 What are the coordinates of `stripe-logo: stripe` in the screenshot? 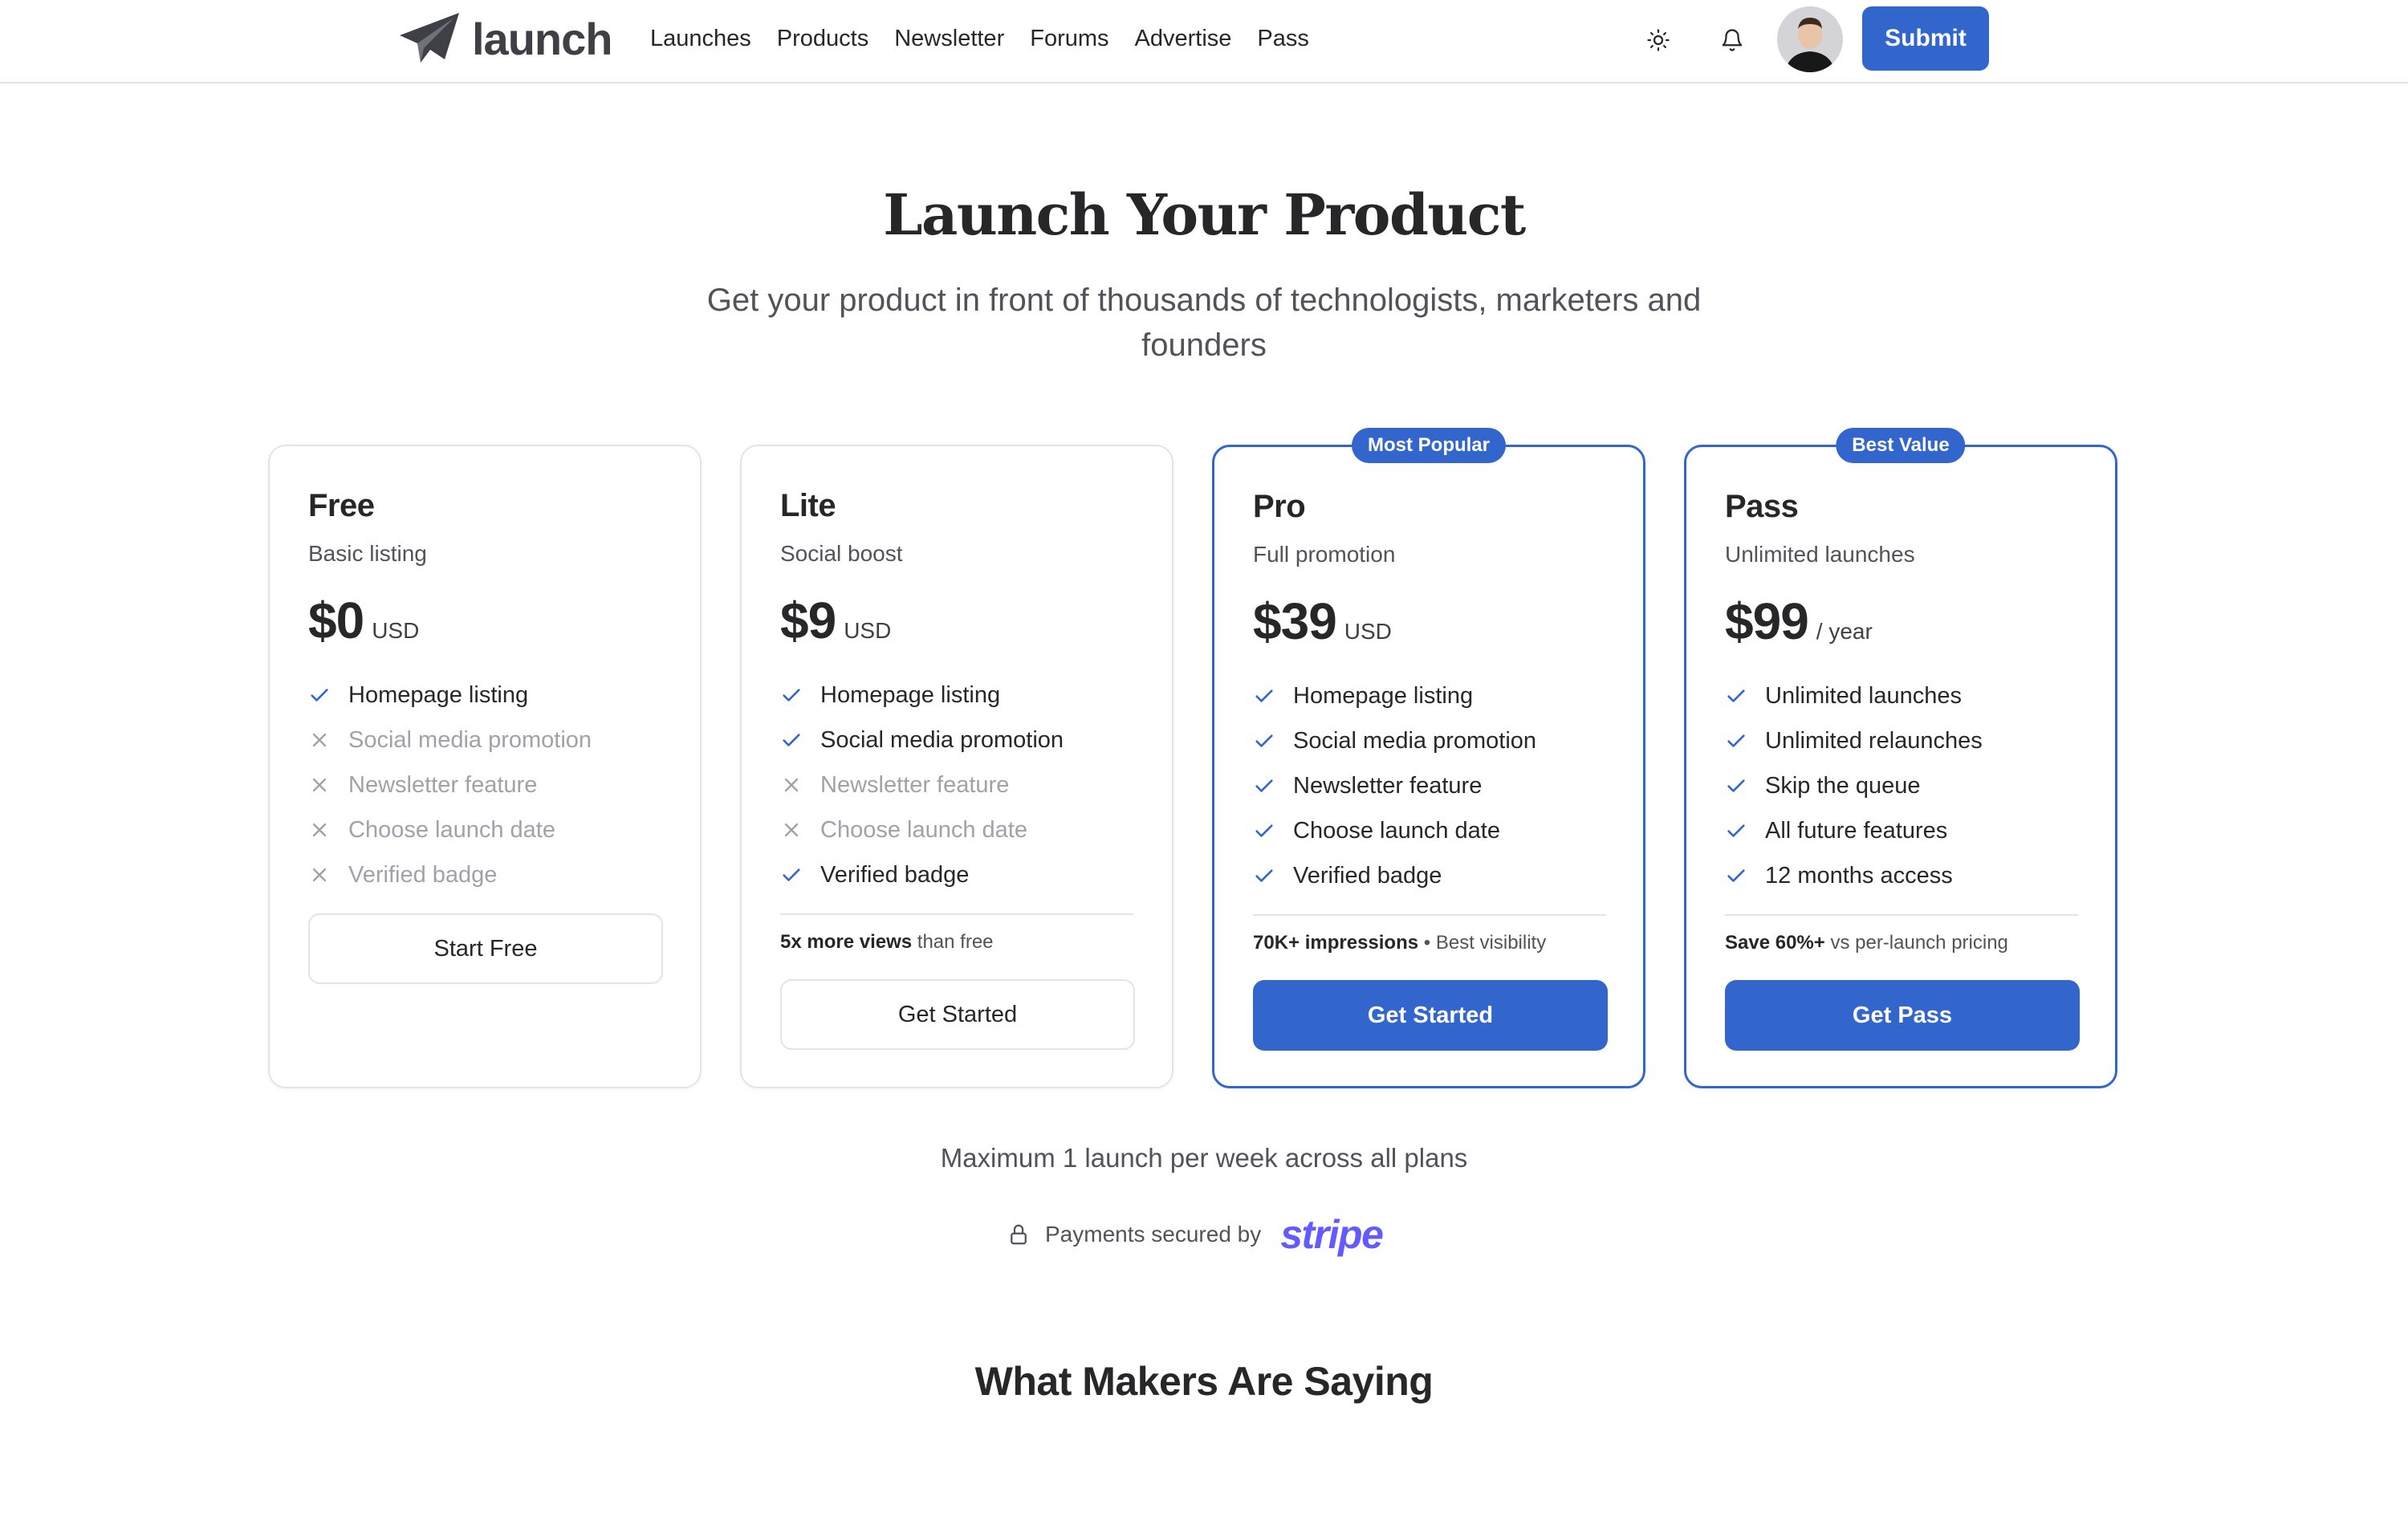 It's located at (1332, 1234).